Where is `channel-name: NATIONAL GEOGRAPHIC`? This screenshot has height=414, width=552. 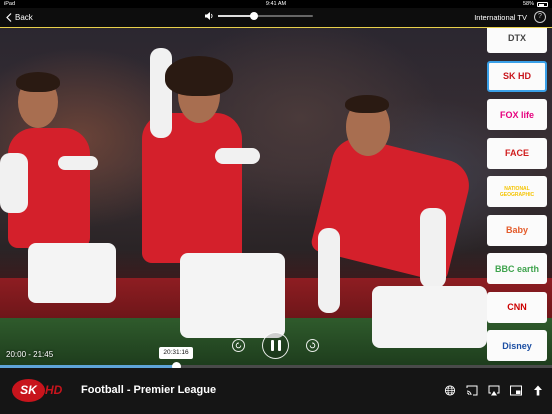 channel-name: NATIONAL GEOGRAPHIC is located at coordinates (517, 191).